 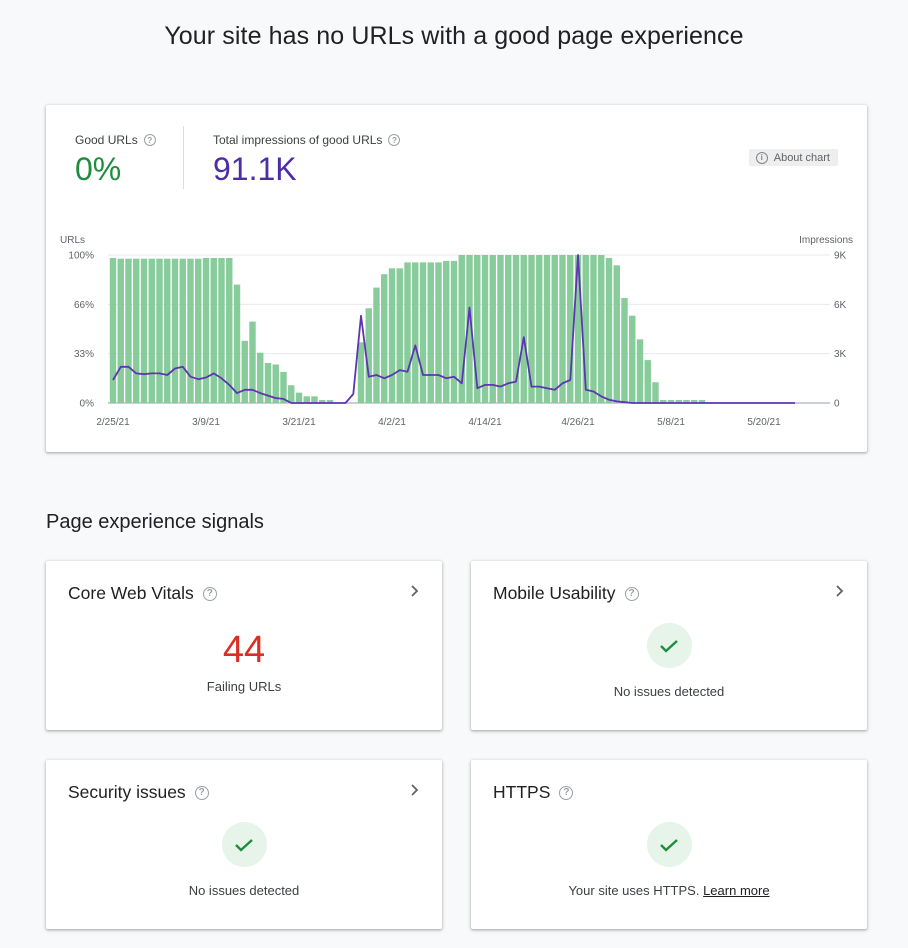 I want to click on https-card: HTTPS ? Your site uses HTTPS. Learn more, so click(x=669, y=844).